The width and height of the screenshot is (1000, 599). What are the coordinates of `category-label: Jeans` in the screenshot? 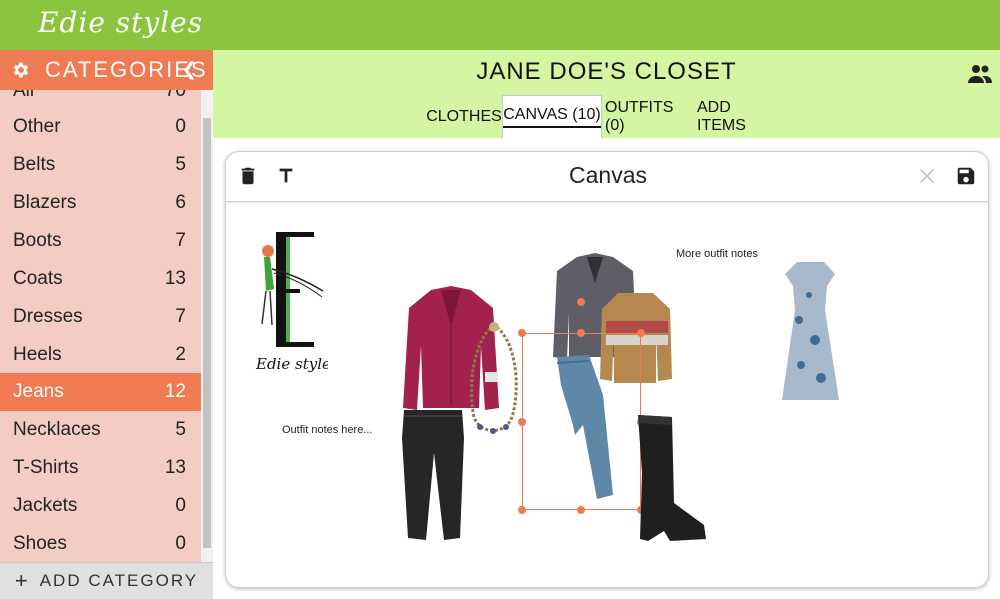 It's located at (38, 391).